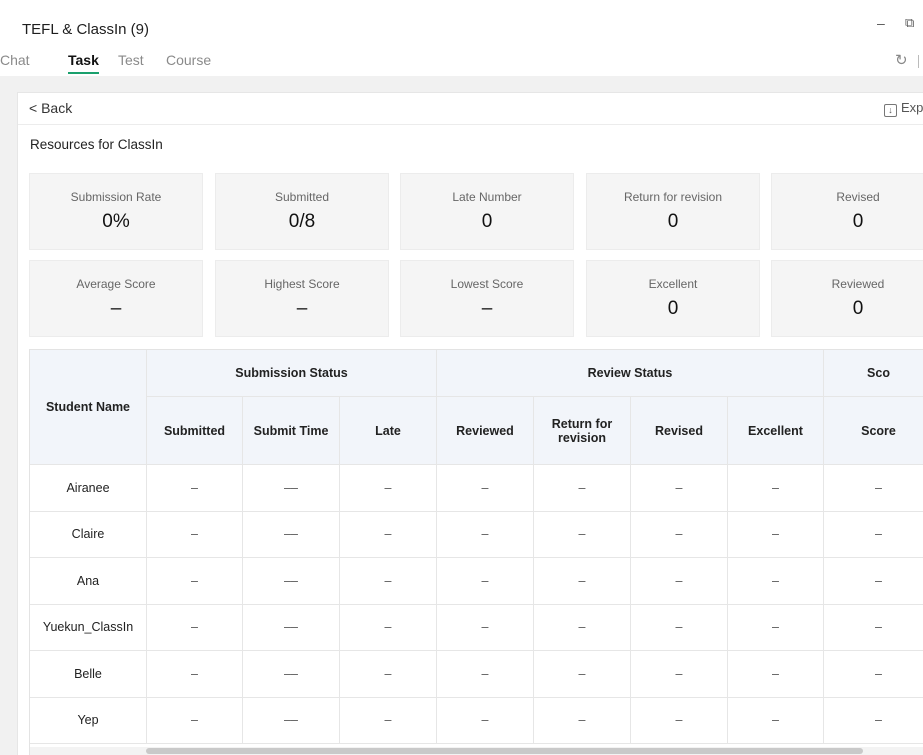  I want to click on stat-card: Average Score –, so click(116, 298).